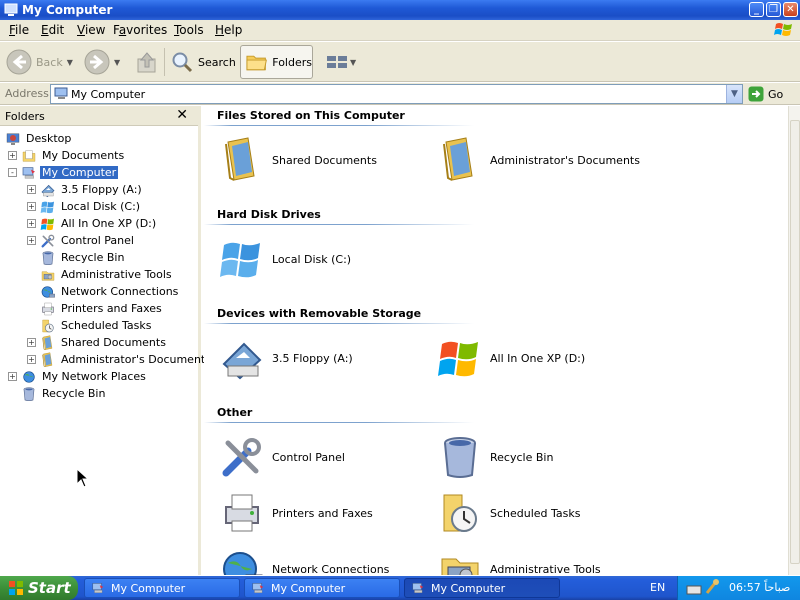 This screenshot has height=600, width=800. Describe the element at coordinates (111, 308) in the screenshot. I see `tree-item-label: Printers and Faxes` at that location.